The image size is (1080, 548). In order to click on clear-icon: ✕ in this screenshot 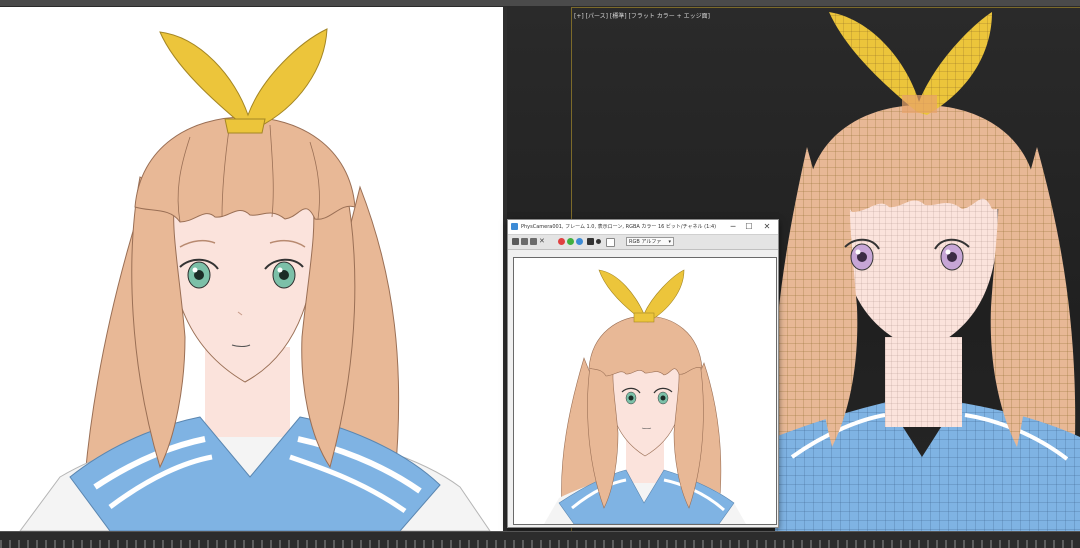, I will do `click(542, 241)`.